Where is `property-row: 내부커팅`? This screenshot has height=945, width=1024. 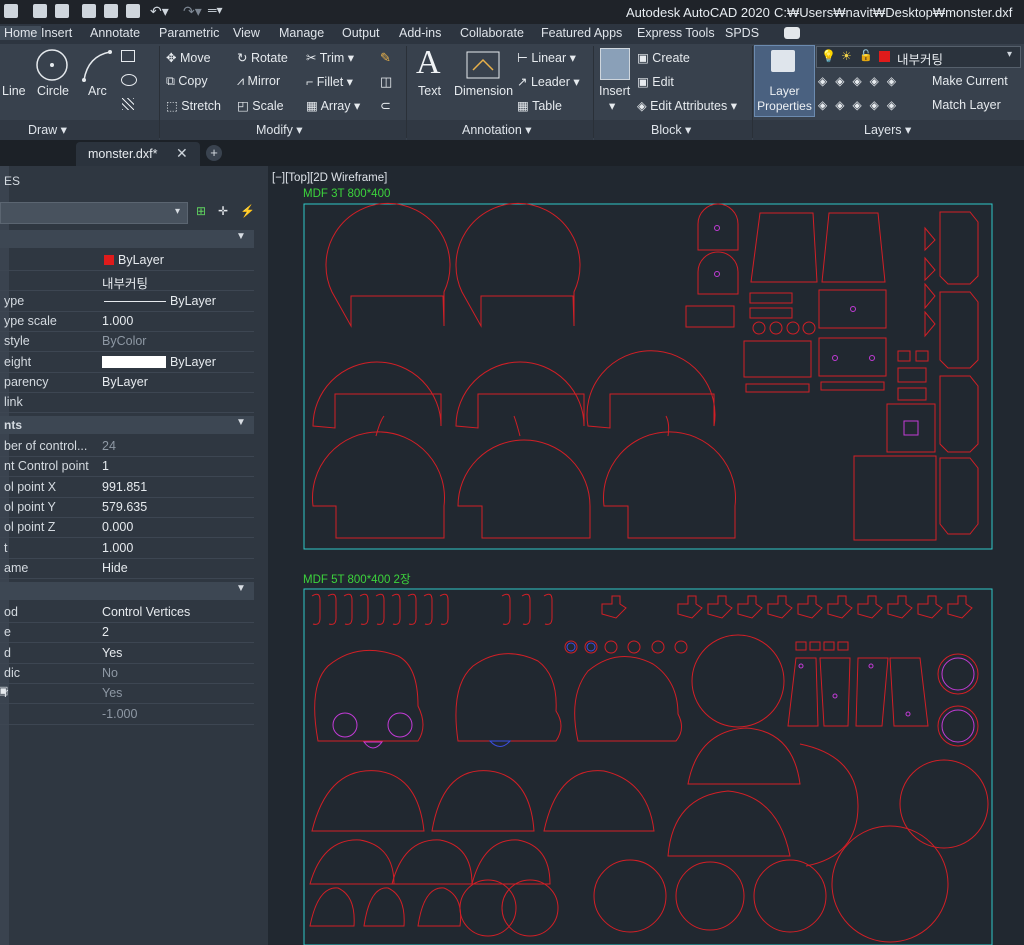
property-row: 내부커팅 is located at coordinates (127, 281).